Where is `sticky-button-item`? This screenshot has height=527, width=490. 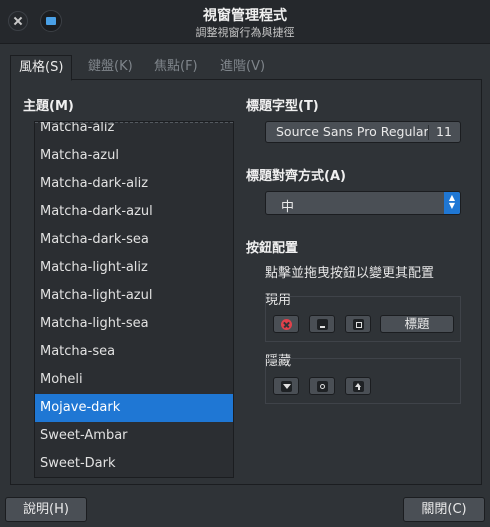
sticky-button-item is located at coordinates (322, 386).